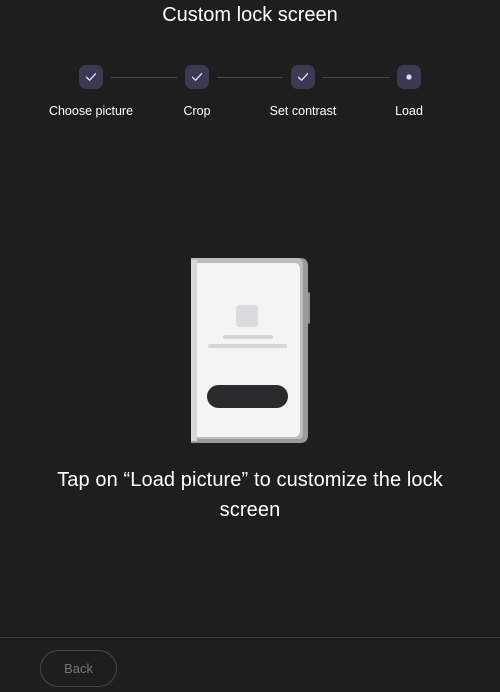 This screenshot has height=692, width=500. Describe the element at coordinates (197, 111) in the screenshot. I see `step-2-label: Crop` at that location.